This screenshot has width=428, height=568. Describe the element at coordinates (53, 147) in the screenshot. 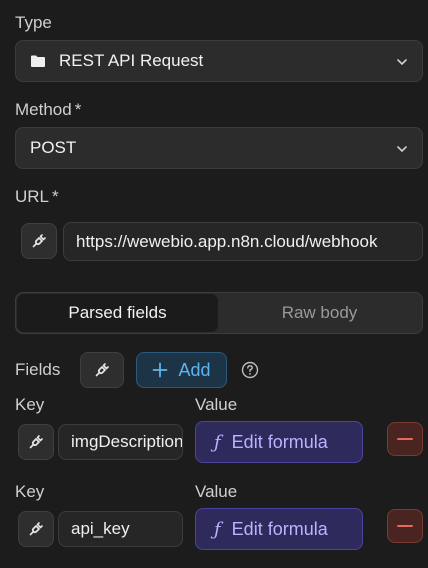

I see `method-value: POST` at that location.